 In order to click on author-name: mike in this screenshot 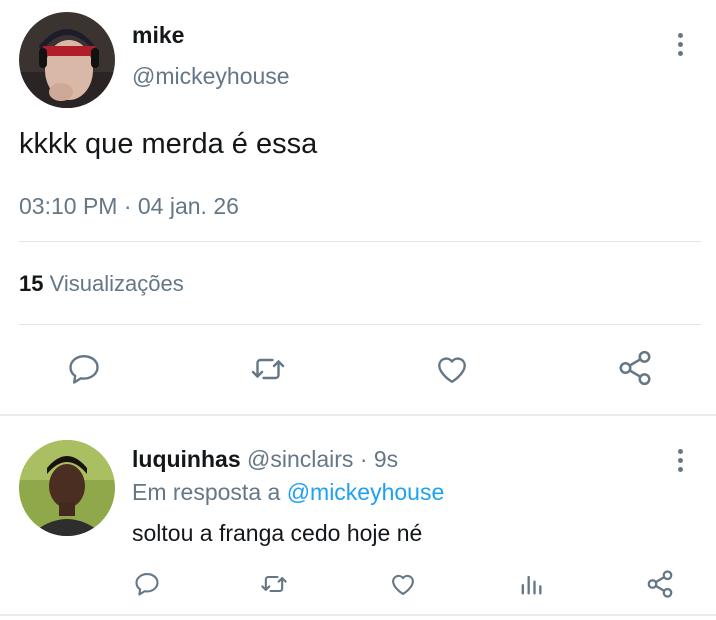, I will do `click(158, 35)`.